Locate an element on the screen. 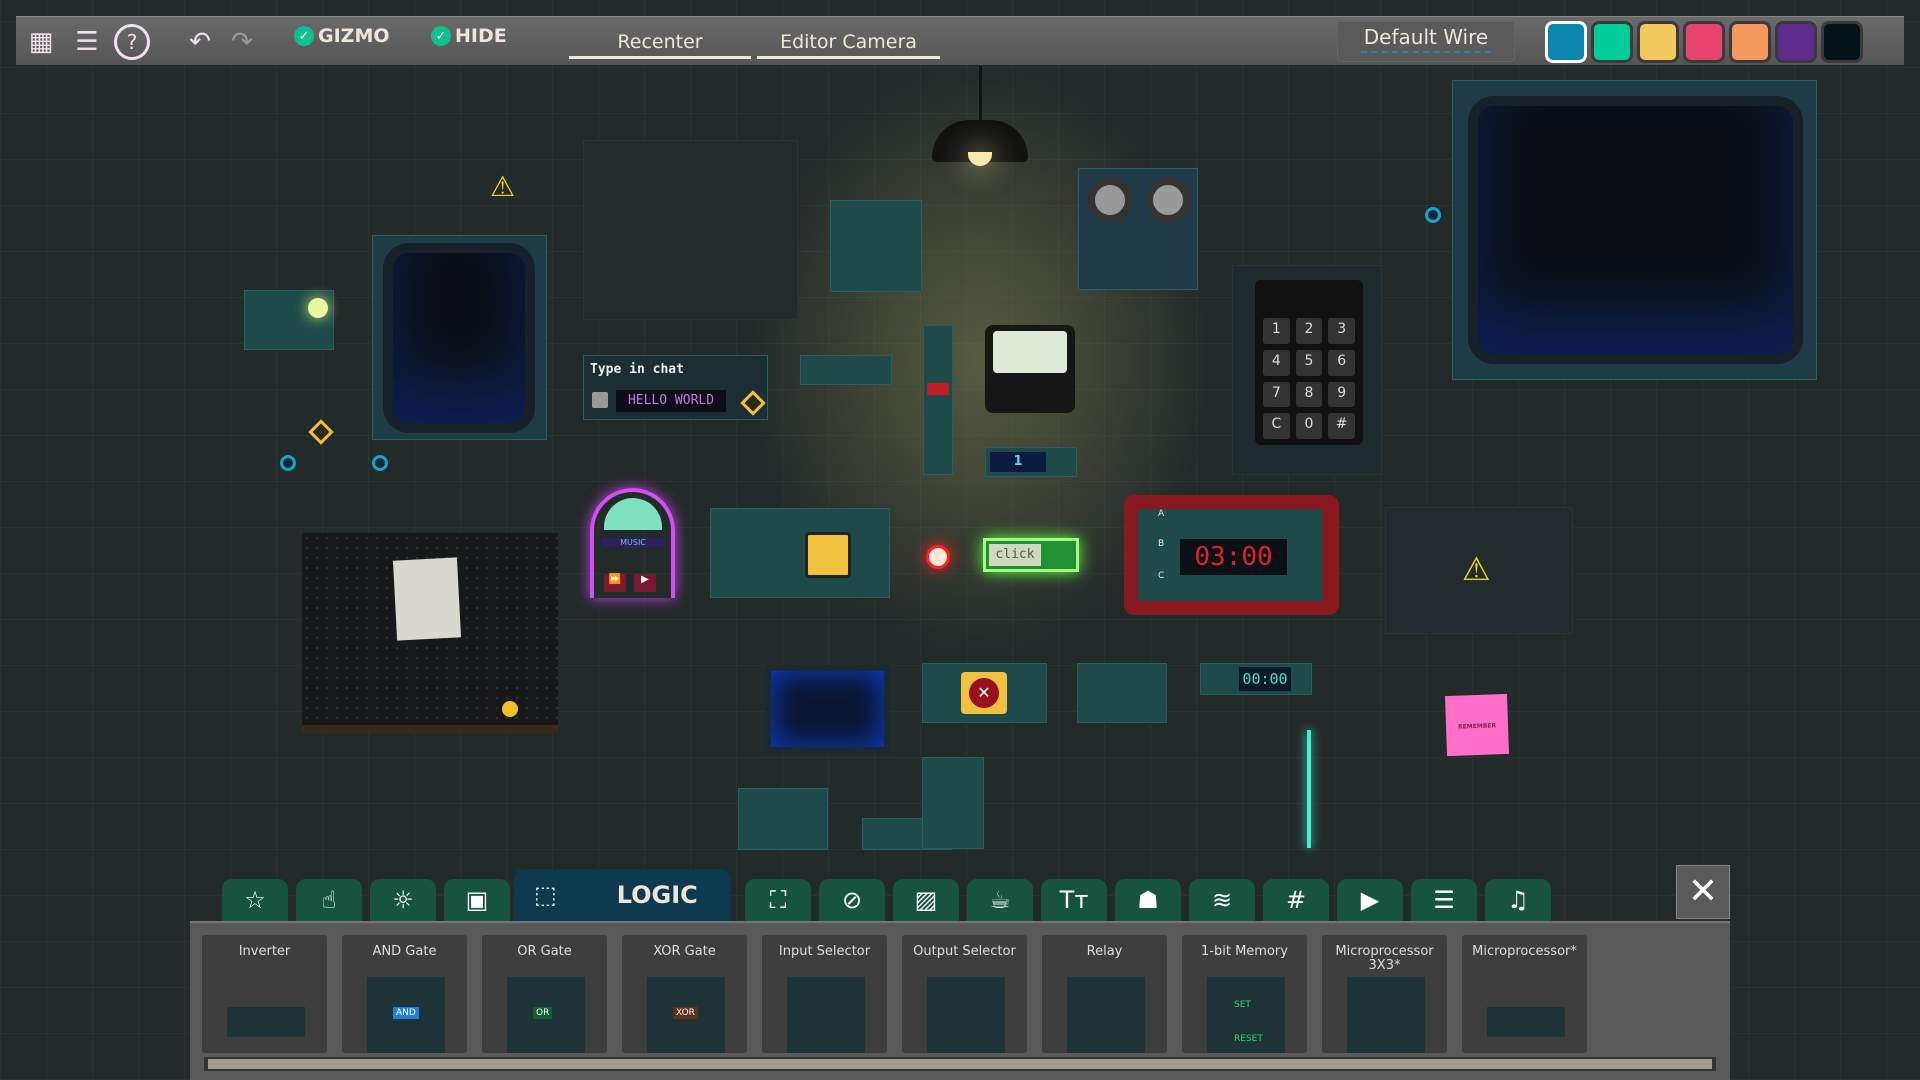 The image size is (1920, 1080). robot-icon: ☗ is located at coordinates (1148, 900).